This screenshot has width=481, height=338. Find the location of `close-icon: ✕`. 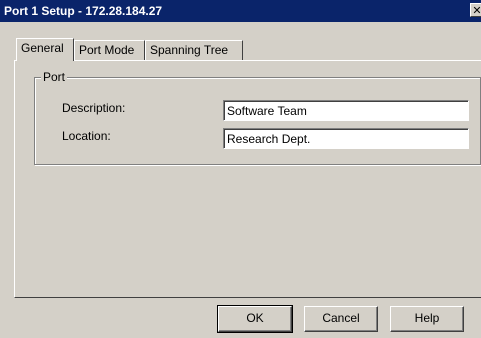

close-icon: ✕ is located at coordinates (475, 10).